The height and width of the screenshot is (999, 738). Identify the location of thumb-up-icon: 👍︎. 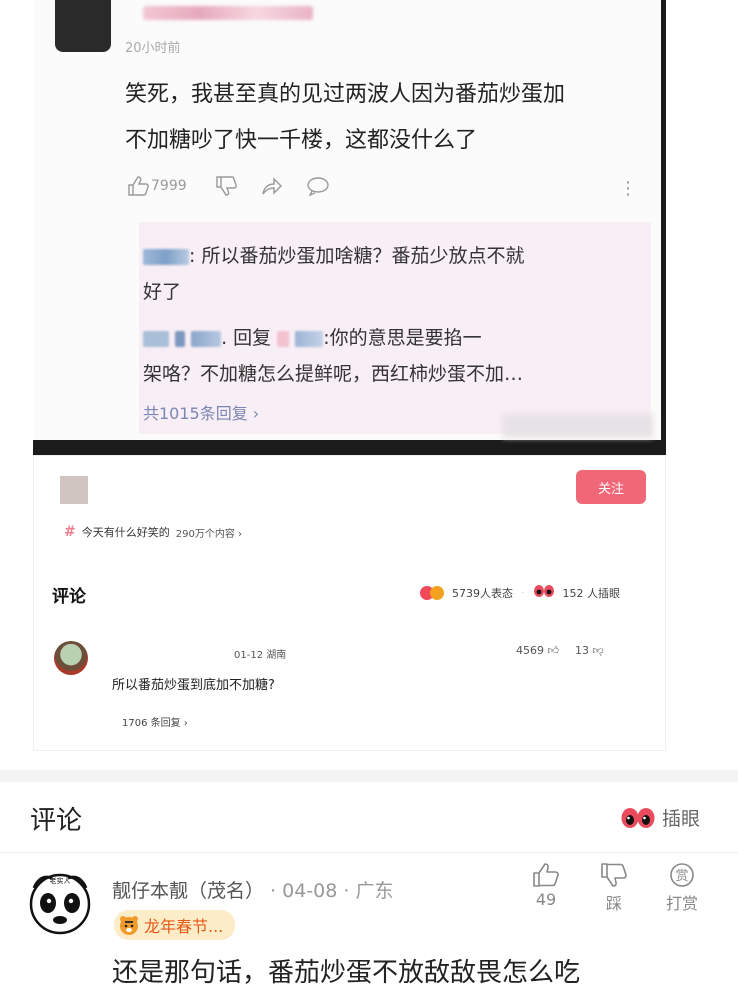
(553, 650).